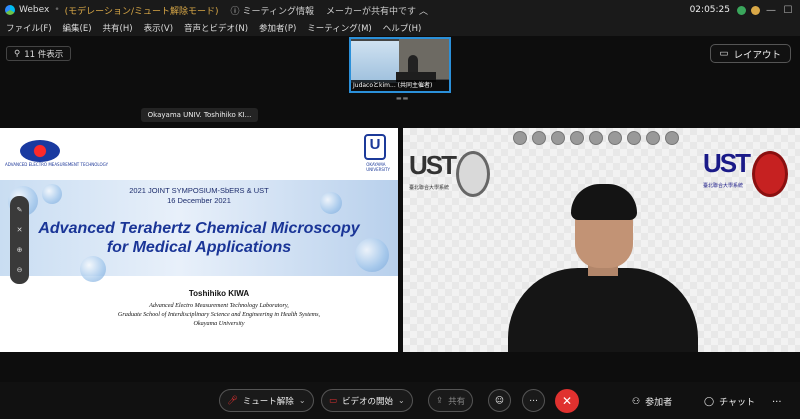 The width and height of the screenshot is (800, 419). I want to click on end-call-button: ✕, so click(567, 401).